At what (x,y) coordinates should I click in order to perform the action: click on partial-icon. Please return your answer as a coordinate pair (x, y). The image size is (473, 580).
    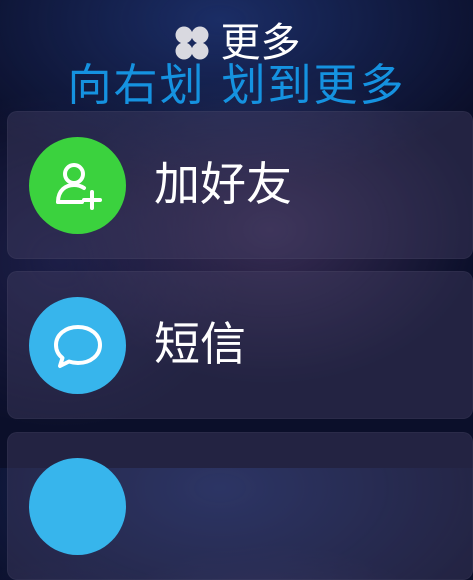
    Looking at the image, I should click on (77, 506).